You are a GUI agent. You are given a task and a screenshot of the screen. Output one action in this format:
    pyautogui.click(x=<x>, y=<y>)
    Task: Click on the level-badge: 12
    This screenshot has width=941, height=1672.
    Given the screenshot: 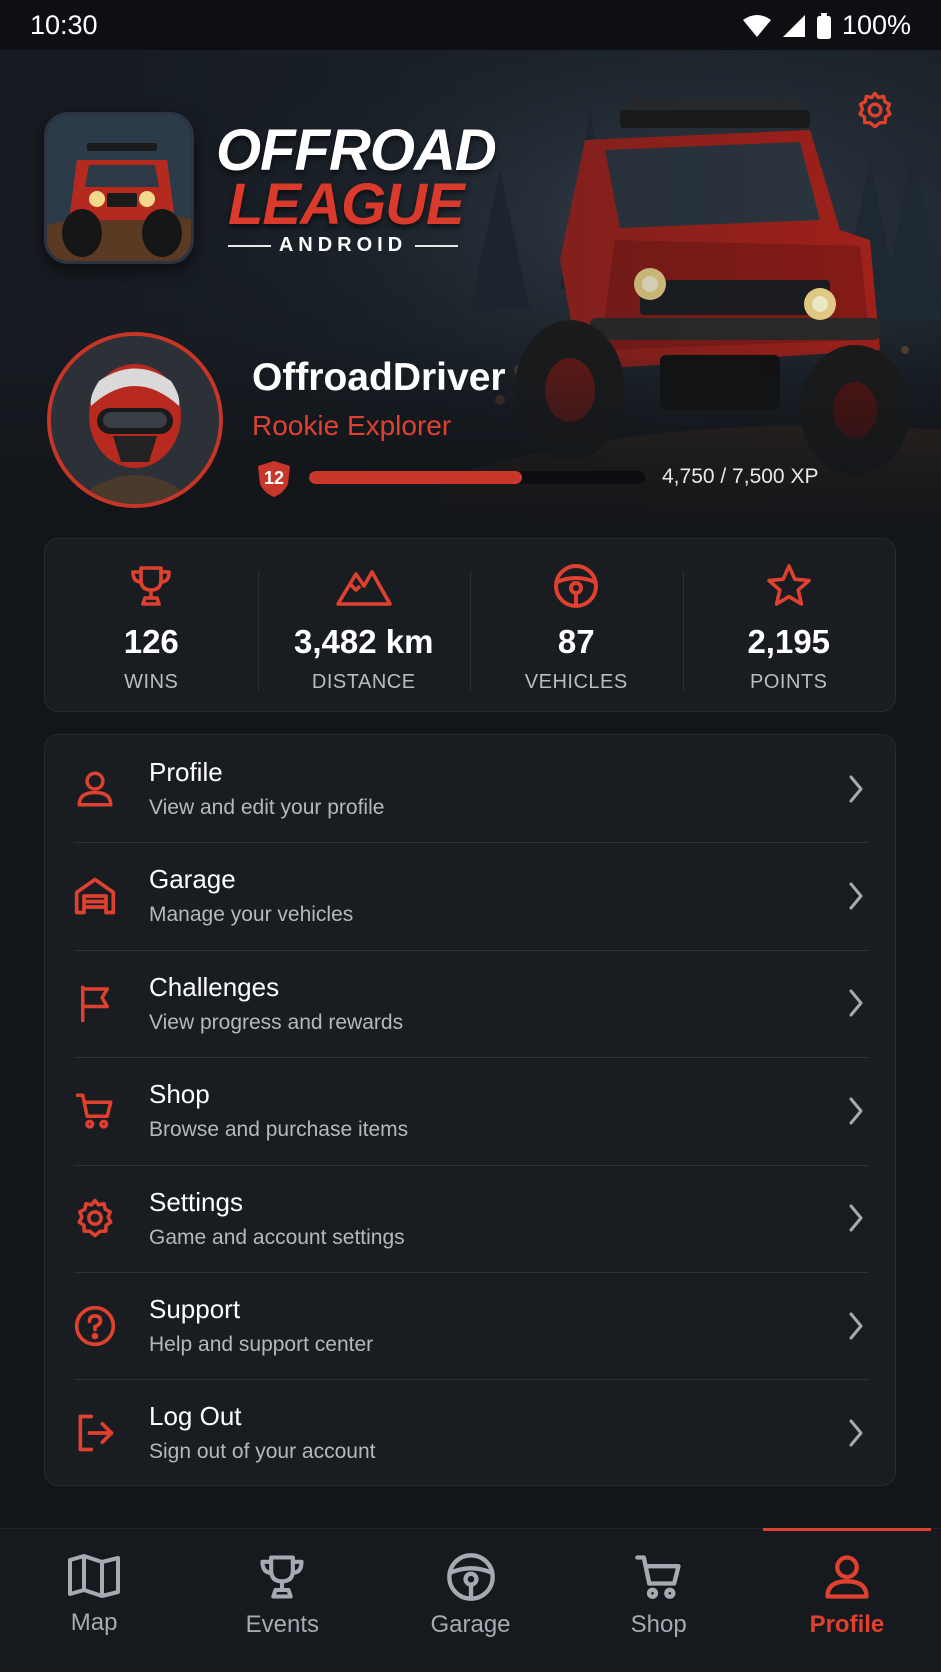 What is the action you would take?
    pyautogui.click(x=274, y=479)
    